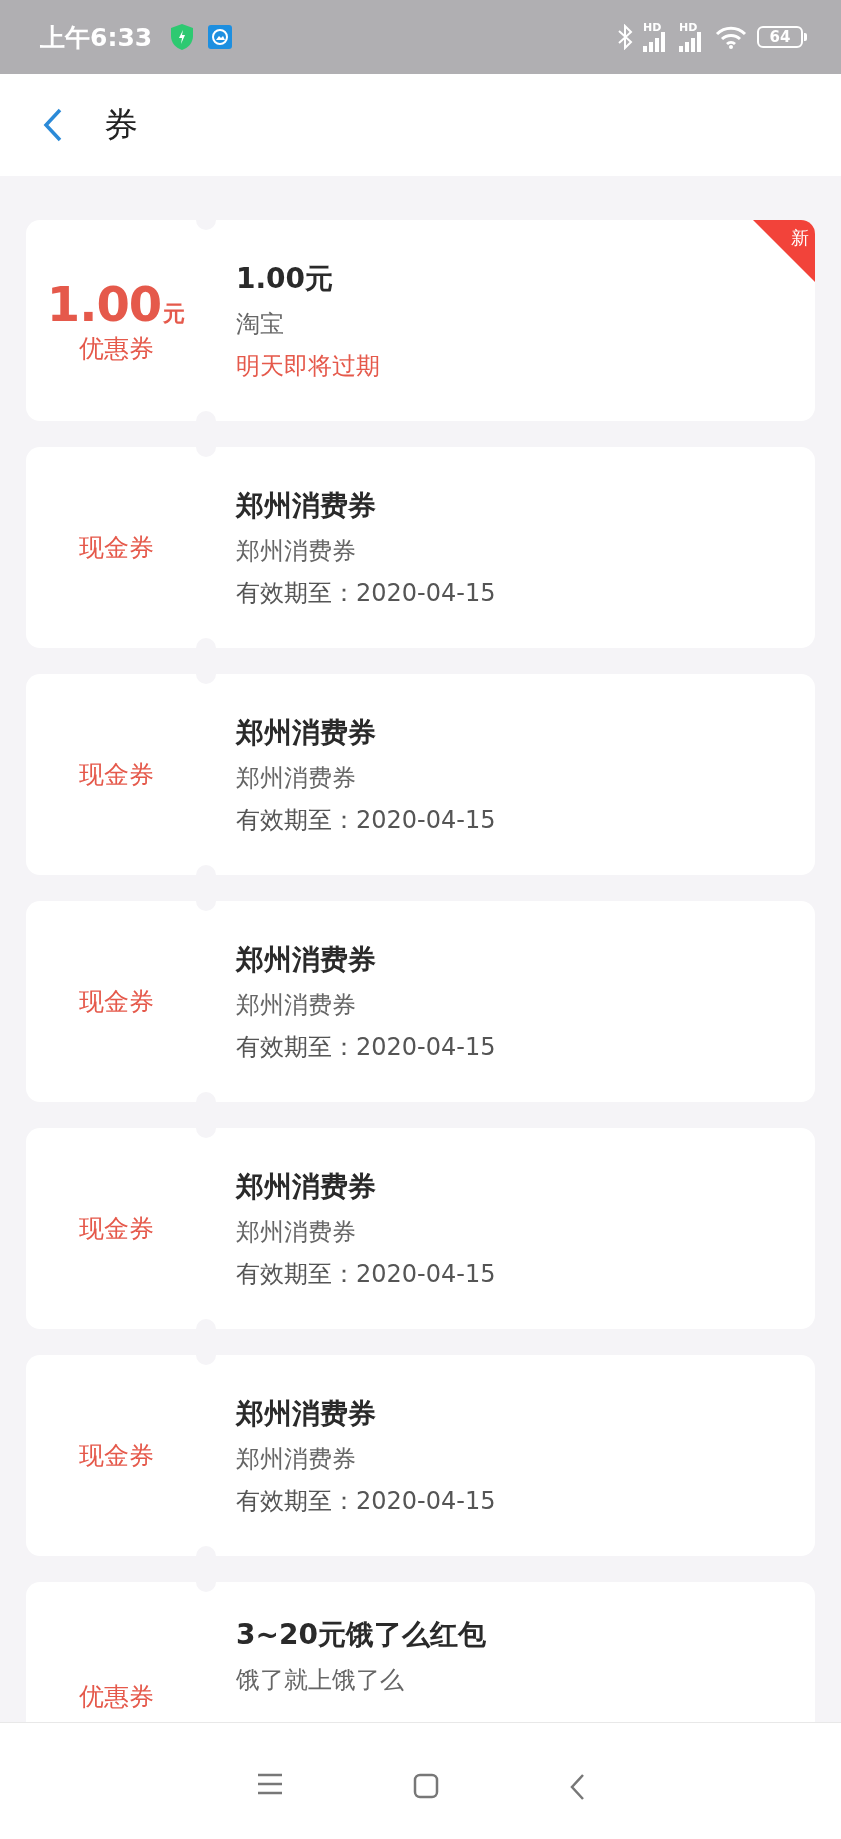  I want to click on home-button, so click(425, 1786).